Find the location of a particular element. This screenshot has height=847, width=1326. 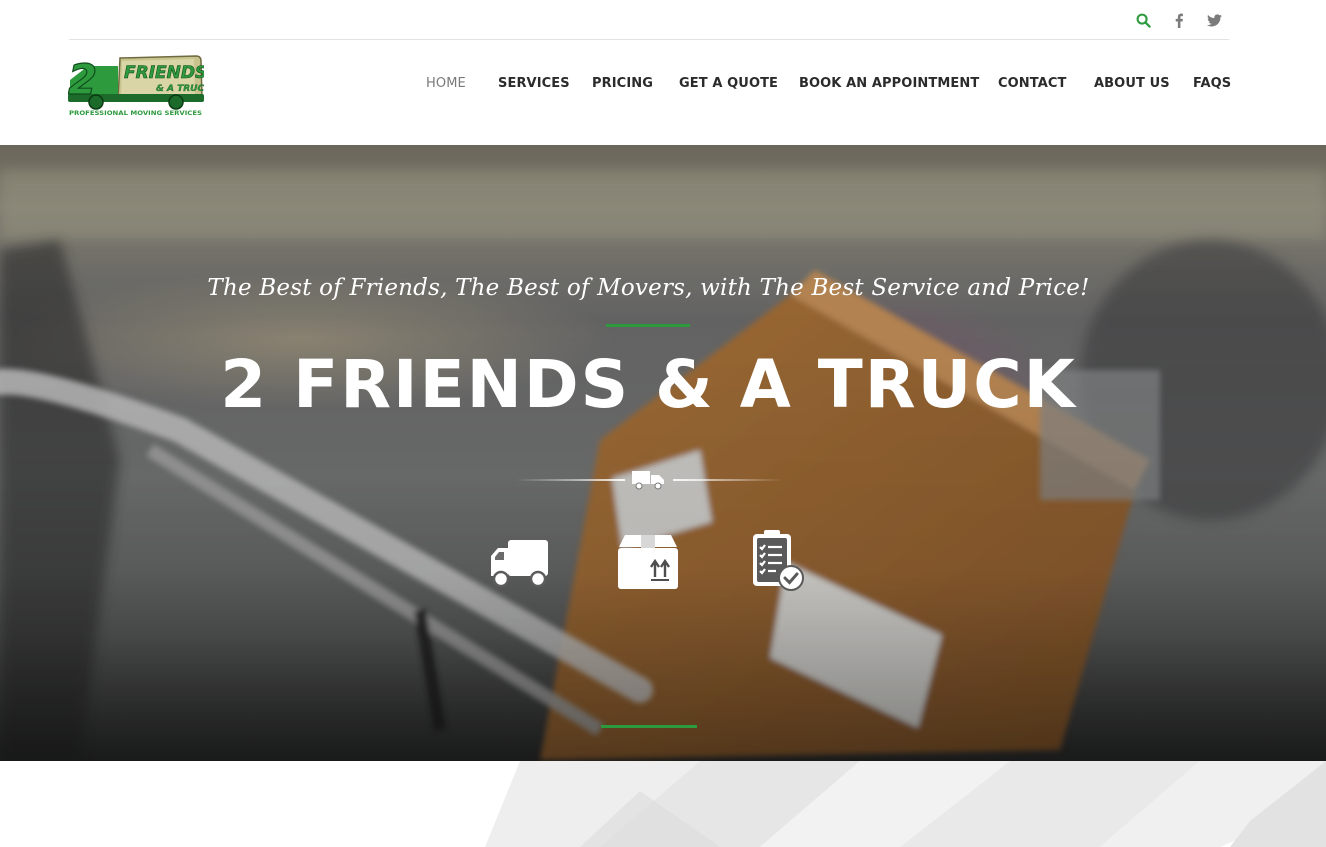

top-bar is located at coordinates (649, 20).